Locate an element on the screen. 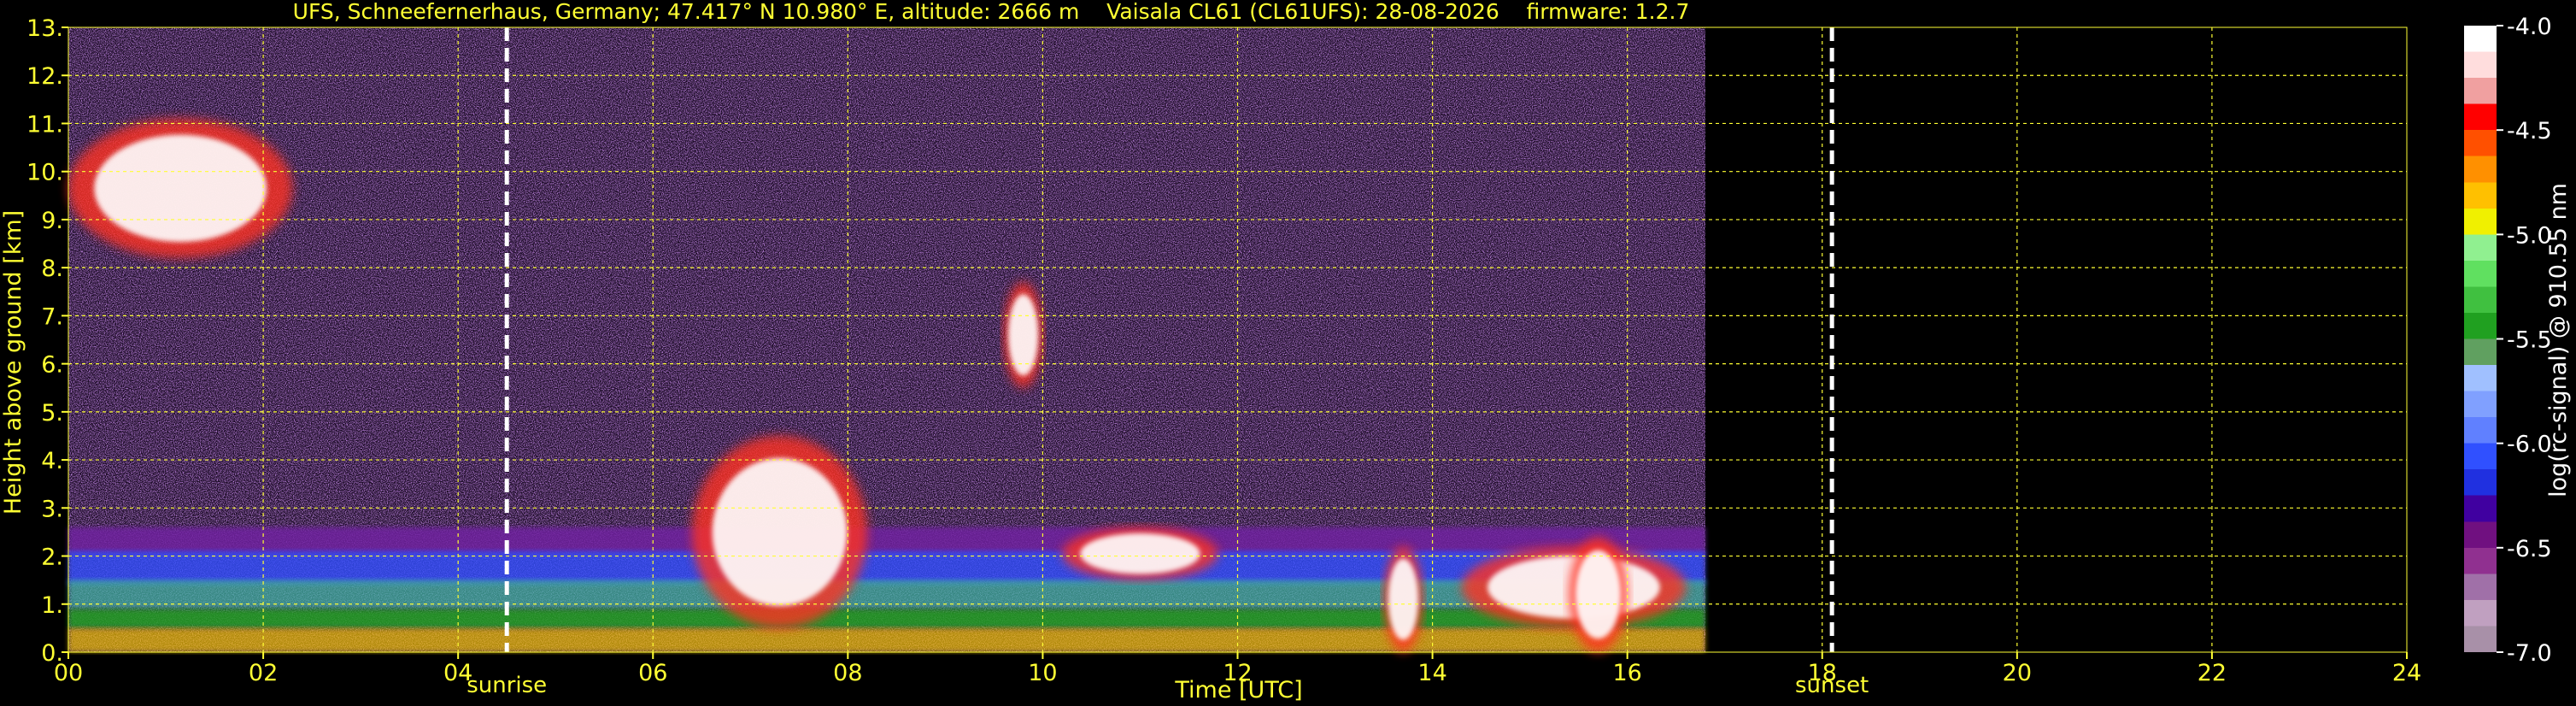 The width and height of the screenshot is (2576, 706). colorbar-ticks: -4.0-4.5-5.0-5.5-6.0-6.5-7.0 is located at coordinates (2524, 340).